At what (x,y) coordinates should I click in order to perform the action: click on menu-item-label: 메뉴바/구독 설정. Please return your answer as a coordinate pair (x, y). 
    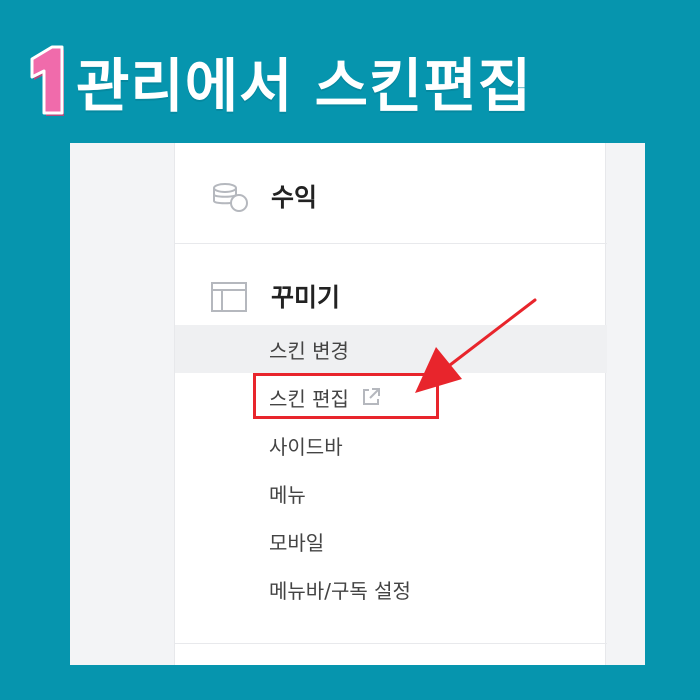
    Looking at the image, I should click on (340, 590).